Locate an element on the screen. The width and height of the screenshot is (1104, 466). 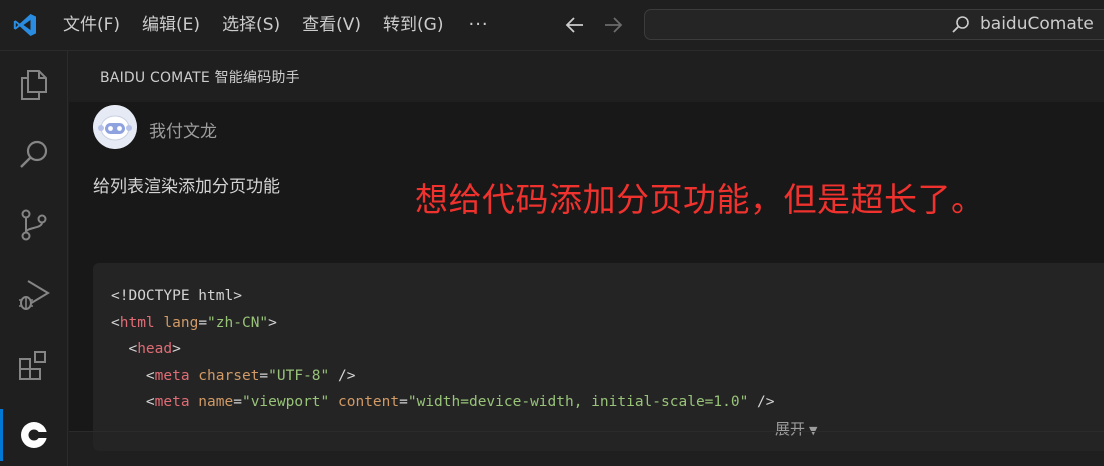
code-line: <head> is located at coordinates (443, 349).